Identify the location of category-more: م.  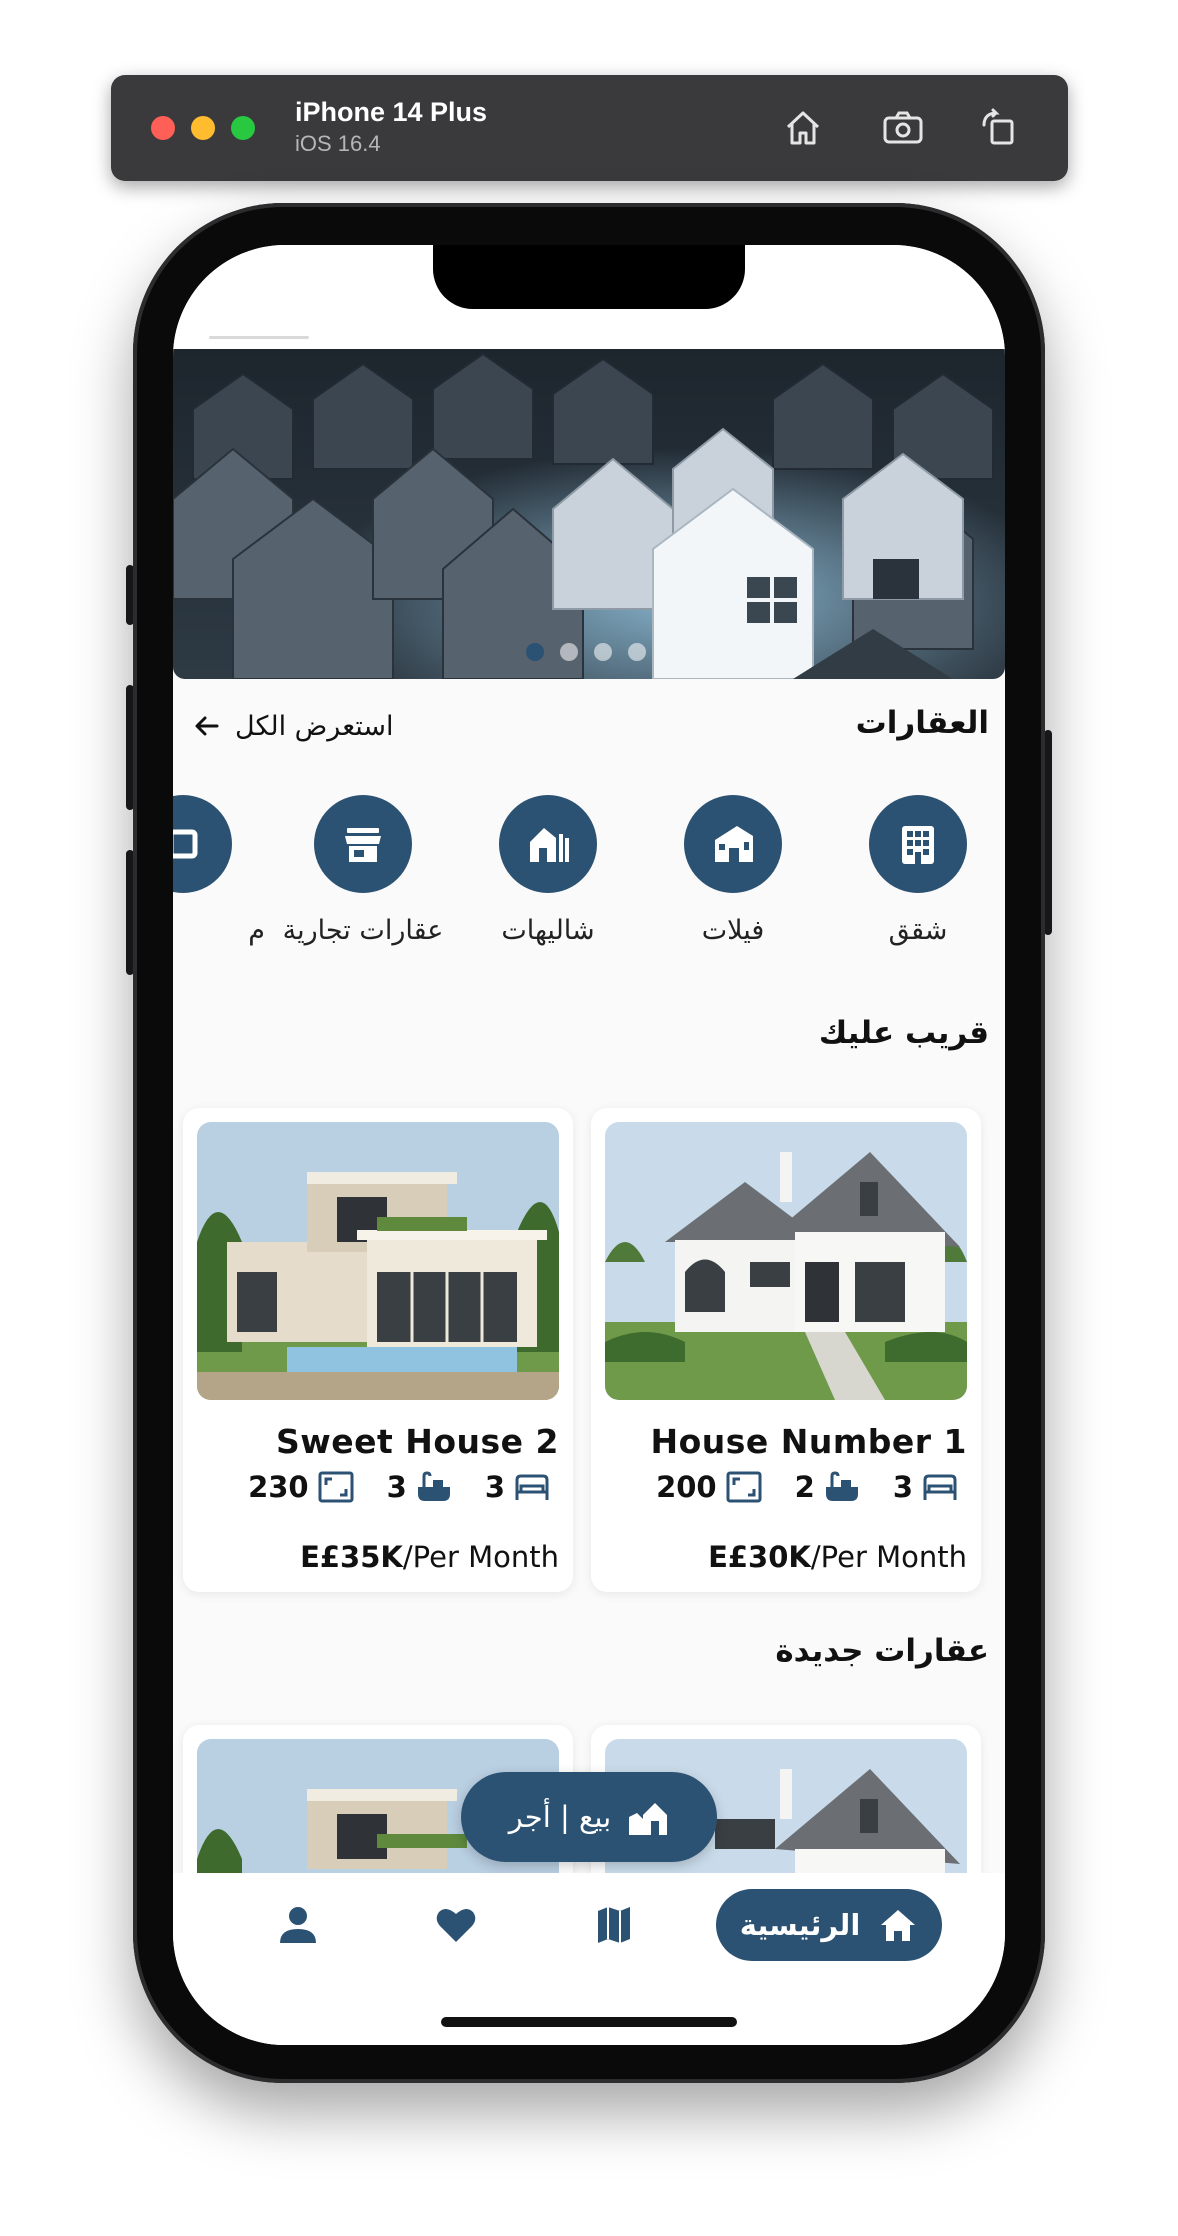
(223, 870).